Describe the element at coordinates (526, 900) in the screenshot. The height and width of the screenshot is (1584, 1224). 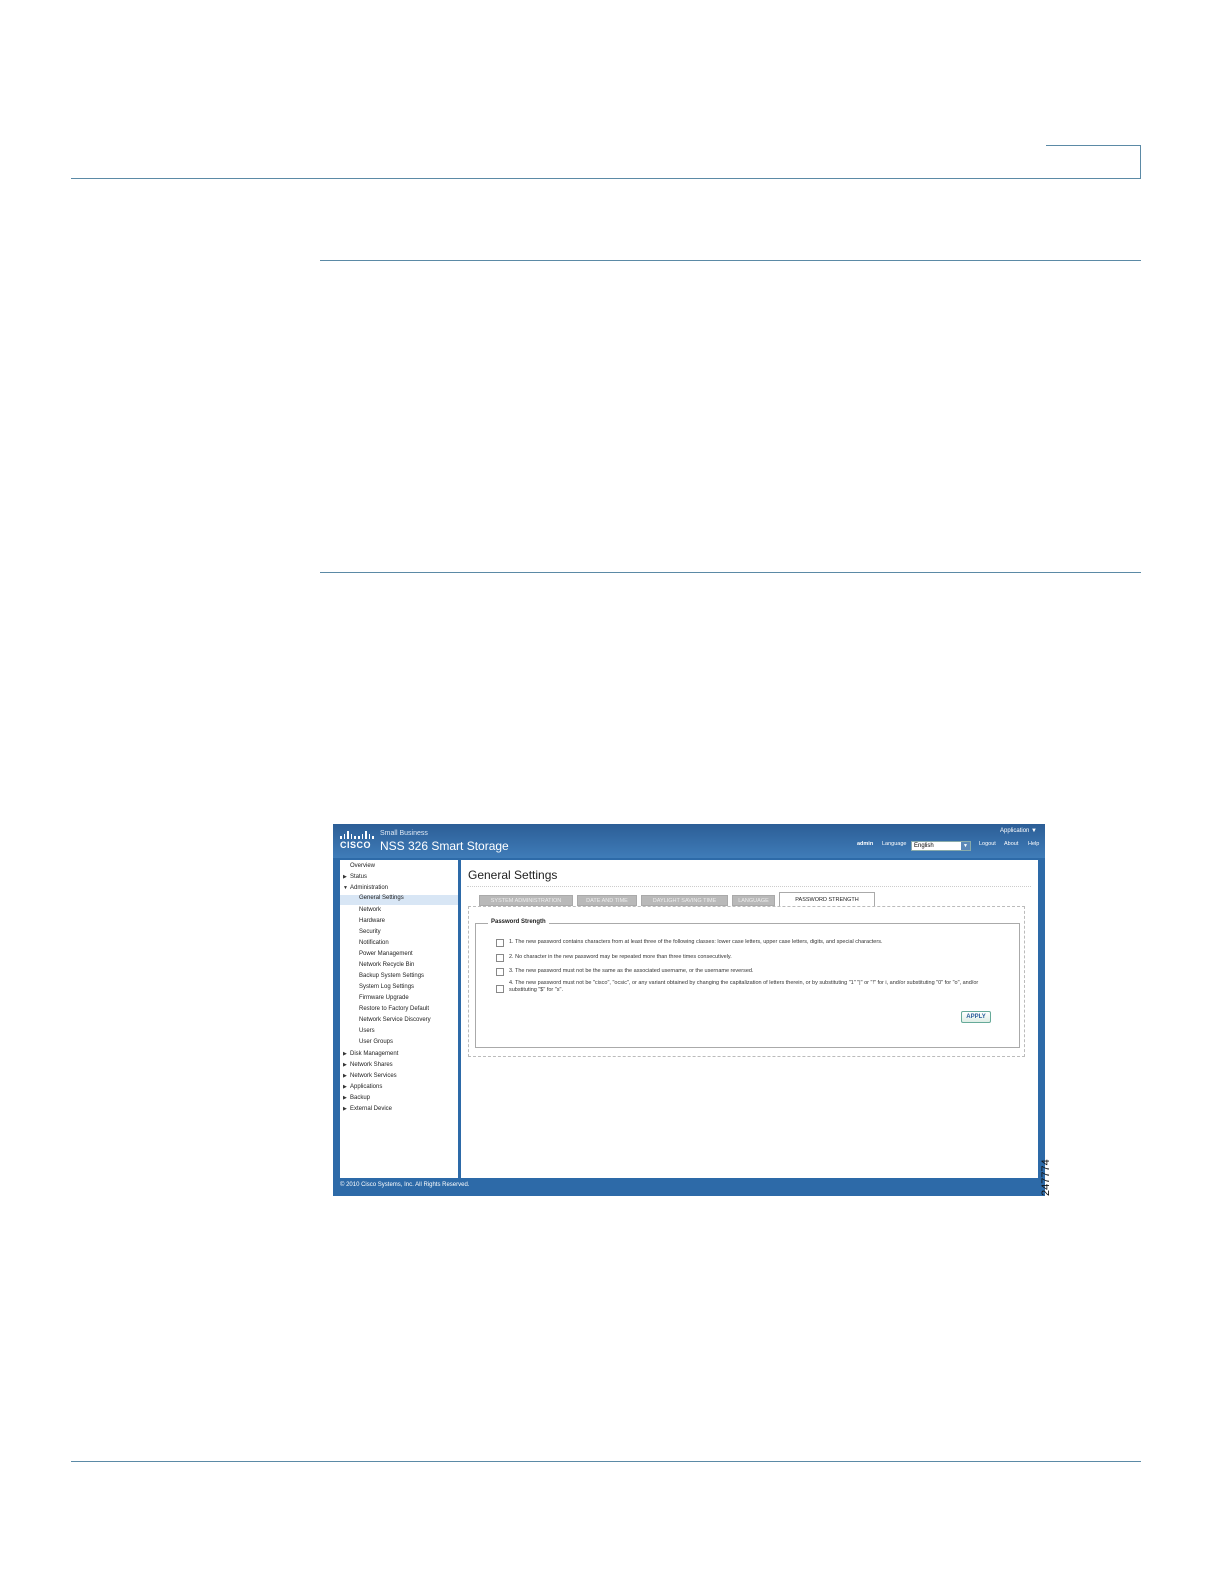
I see `tab-system-administration: SYSTEM ADMINISTRATION` at that location.